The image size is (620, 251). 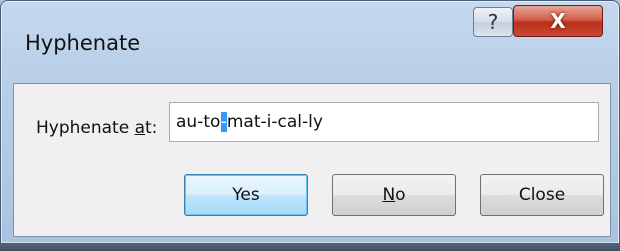 What do you see at coordinates (389, 195) in the screenshot?
I see `no-accelerator: N` at bounding box center [389, 195].